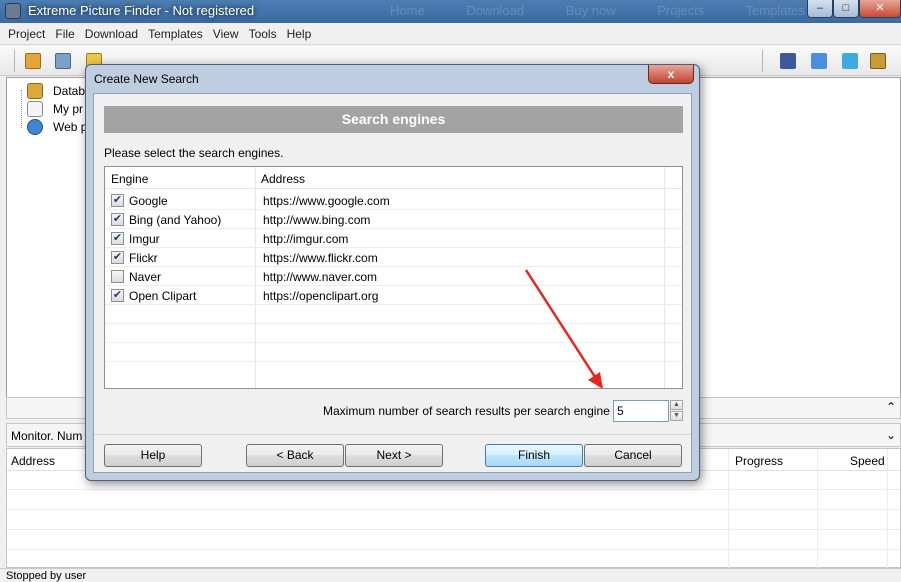  I want to click on tree-item-label: Web p, so click(70, 127).